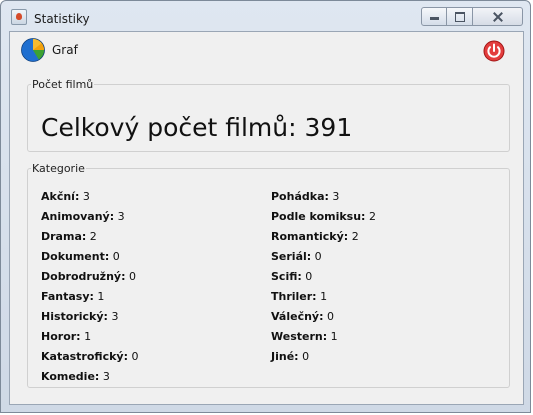  I want to click on category-row: Thriler: 1, so click(323, 297).